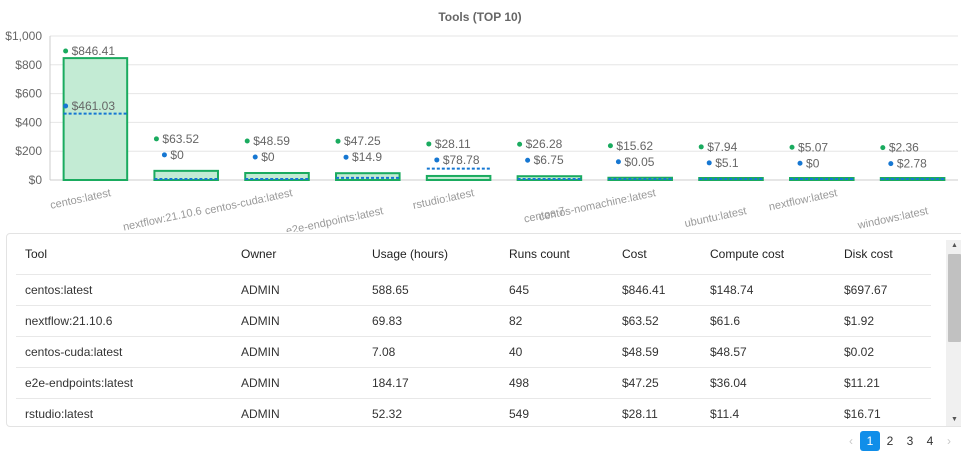  What do you see at coordinates (597, 205) in the screenshot?
I see `x-tick-label: centos-nomachine:latest` at bounding box center [597, 205].